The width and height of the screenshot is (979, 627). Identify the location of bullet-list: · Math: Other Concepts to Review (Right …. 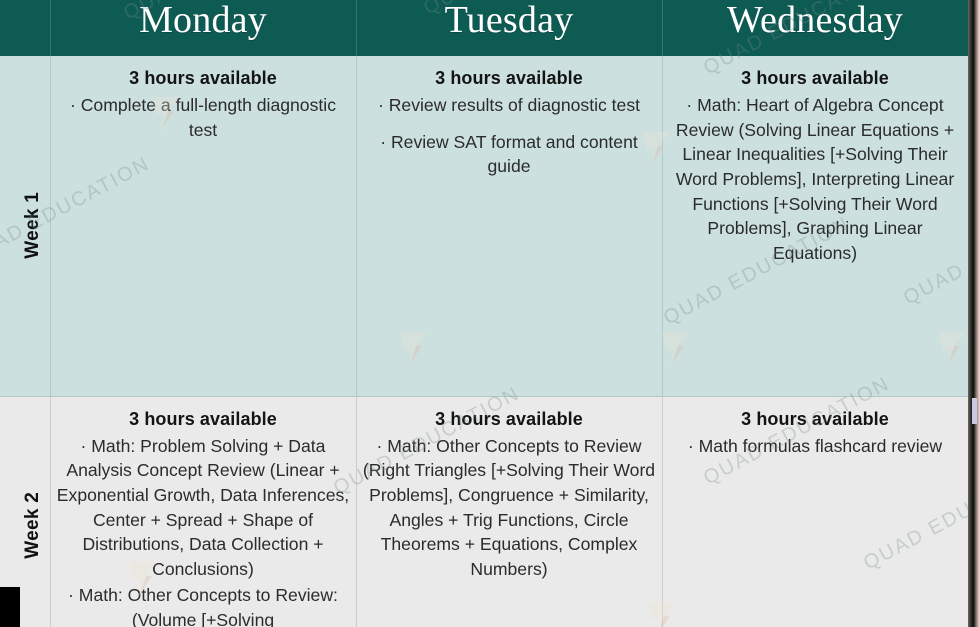
(509, 508).